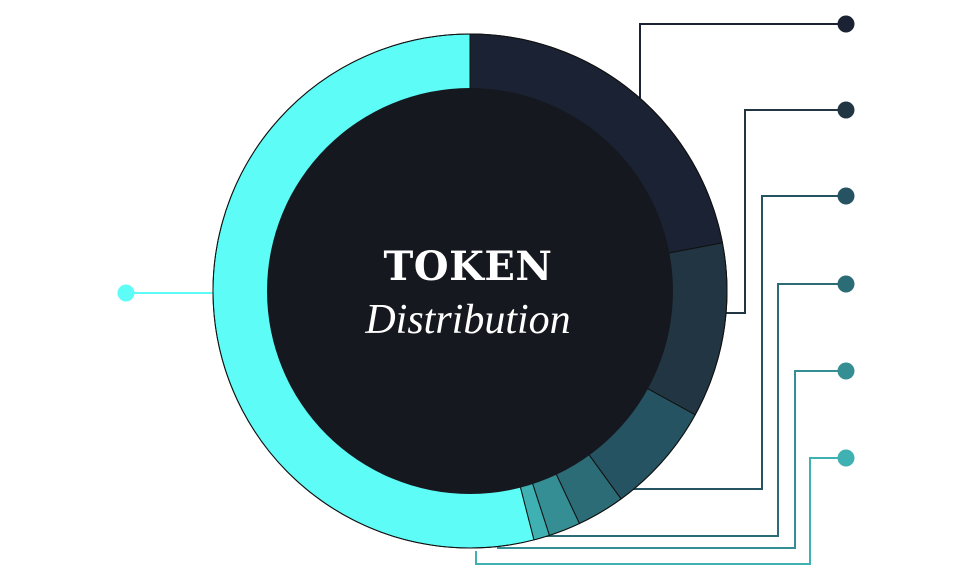 The width and height of the screenshot is (977, 574). Describe the element at coordinates (468, 266) in the screenshot. I see `center-title: TOKEN` at that location.